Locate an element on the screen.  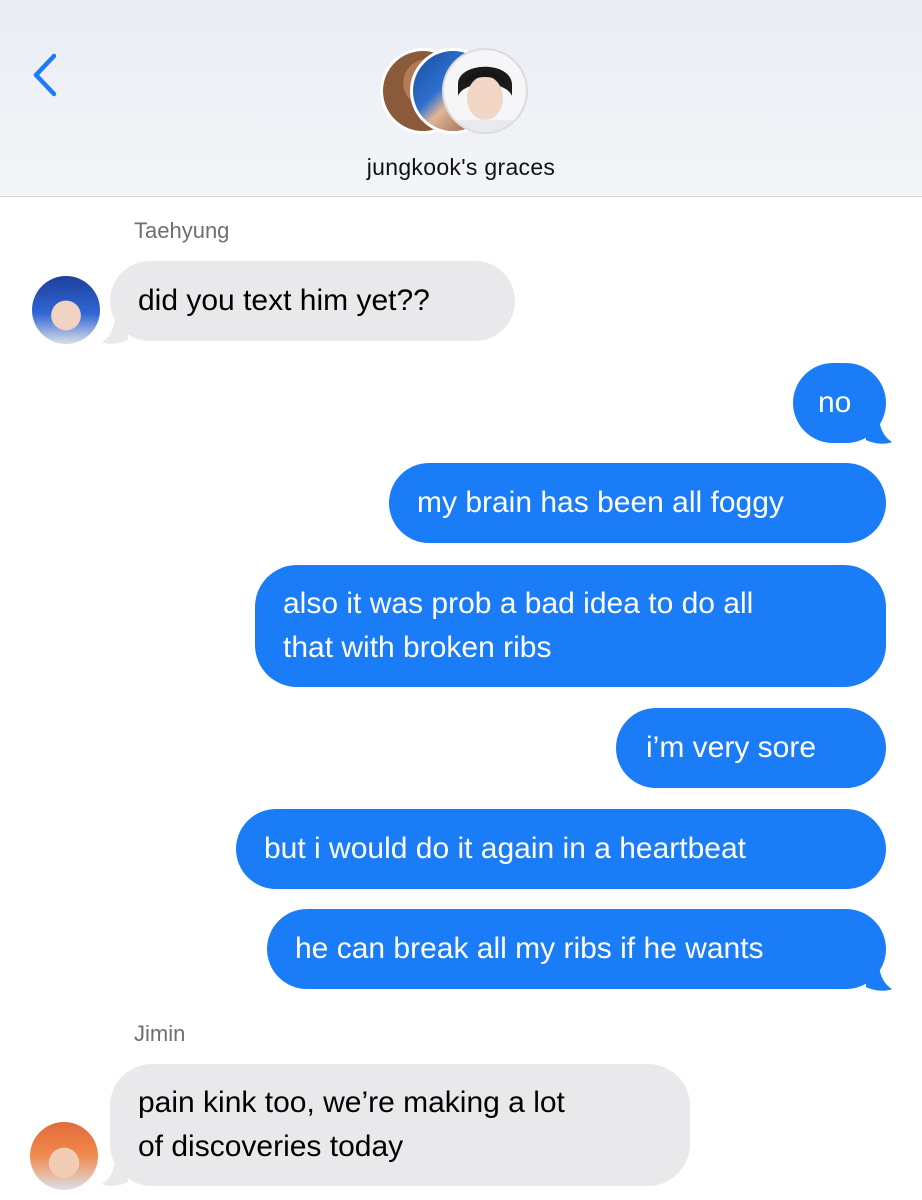
message-line: that with broken ribs is located at coordinates (417, 647).